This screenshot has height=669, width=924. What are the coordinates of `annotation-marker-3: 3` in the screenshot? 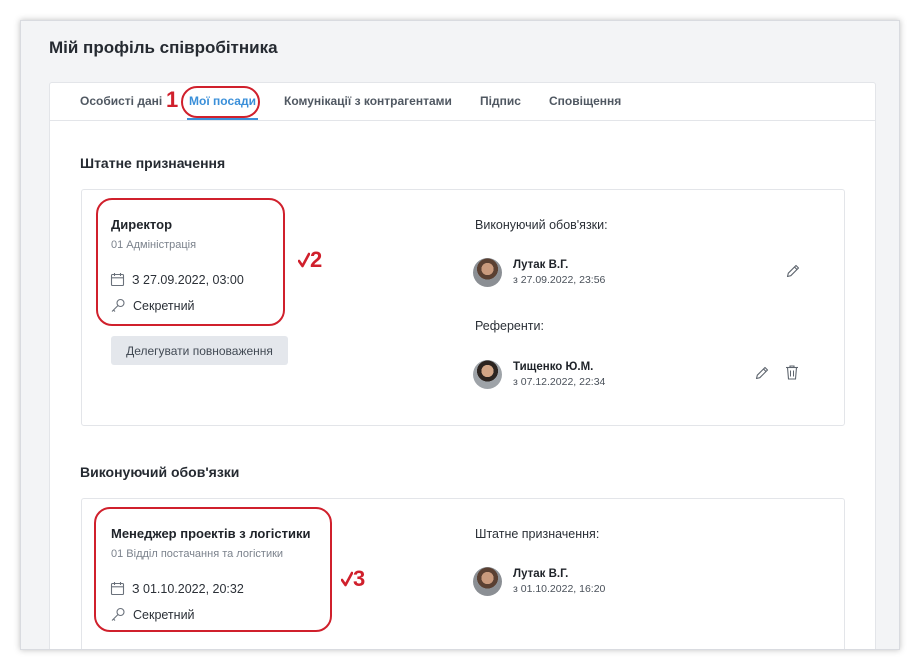 It's located at (353, 579).